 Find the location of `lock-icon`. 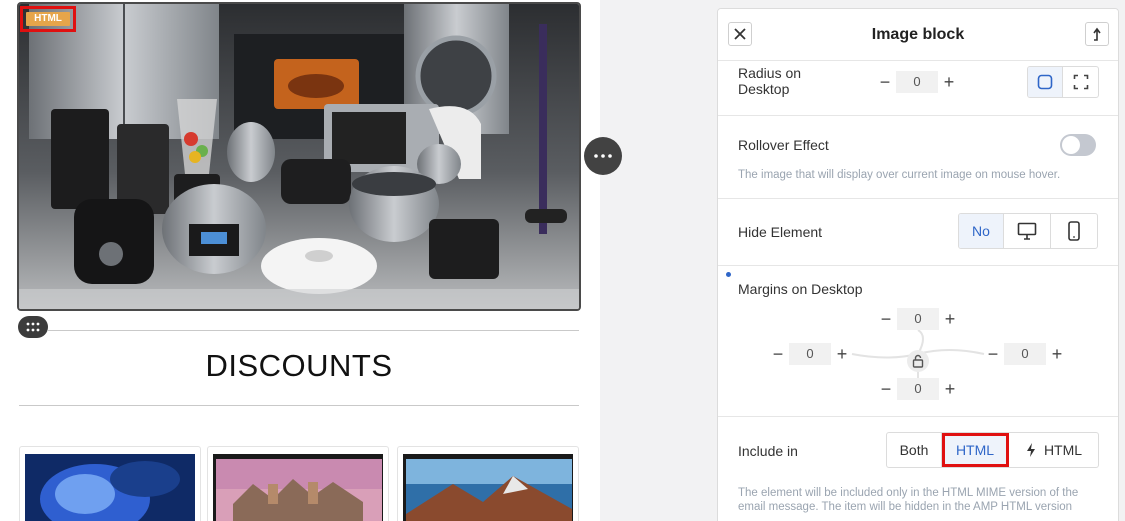

lock-icon is located at coordinates (918, 361).